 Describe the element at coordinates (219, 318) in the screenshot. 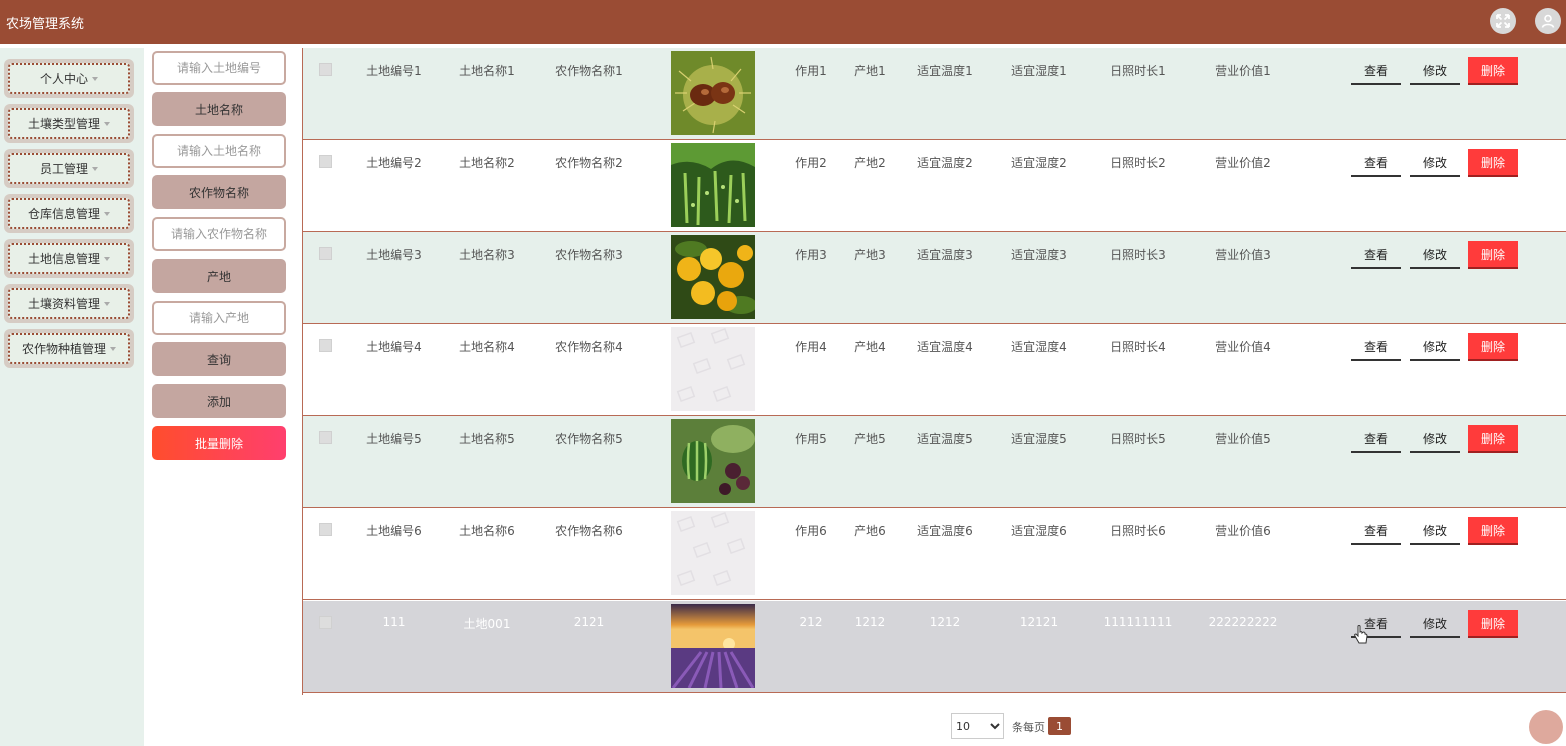

I see `origin-input` at that location.